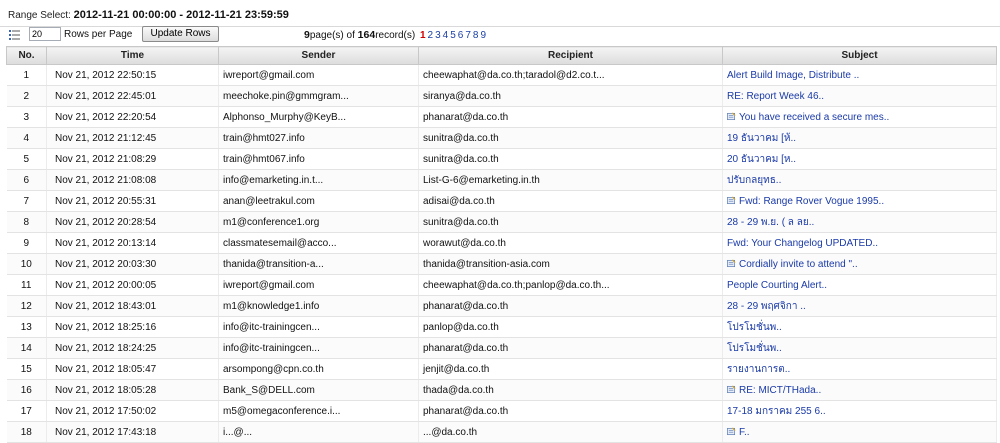 The image size is (1000, 443). I want to click on cell-sender: iwreport@gmail.com, so click(318, 285).